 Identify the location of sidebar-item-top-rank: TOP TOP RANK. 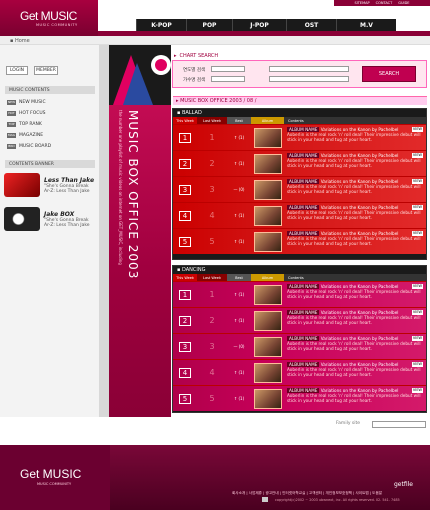
(24, 124).